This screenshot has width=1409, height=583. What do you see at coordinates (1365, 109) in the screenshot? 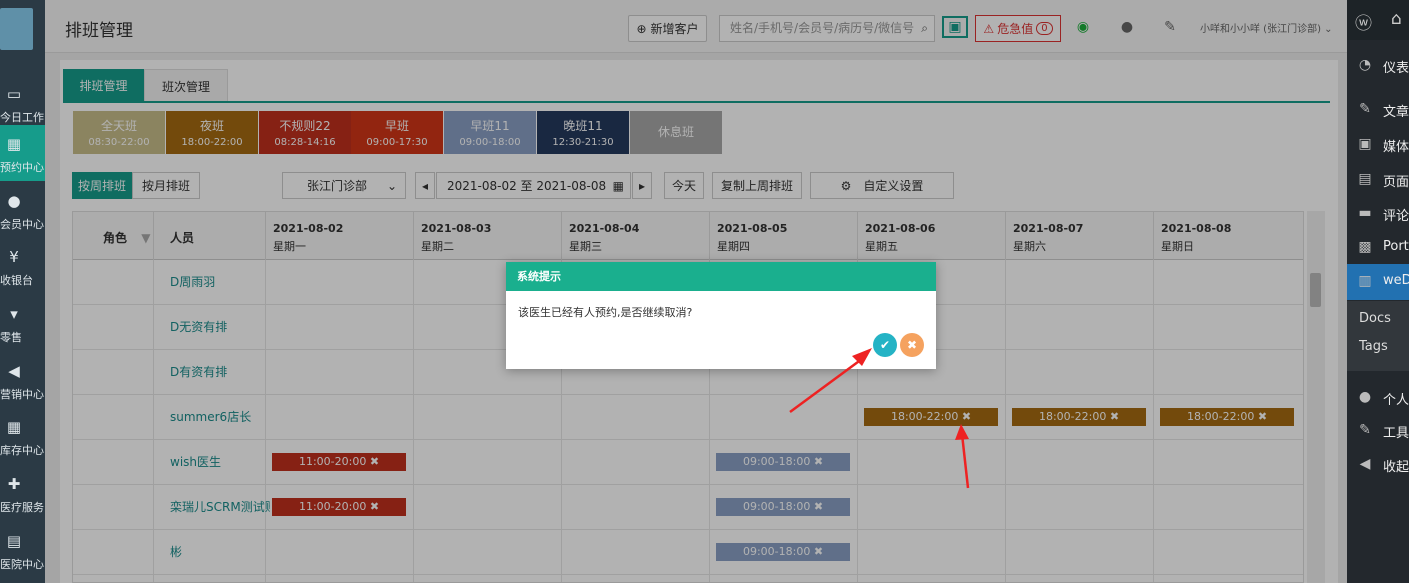
I see `pin-icon: ✎` at bounding box center [1365, 109].